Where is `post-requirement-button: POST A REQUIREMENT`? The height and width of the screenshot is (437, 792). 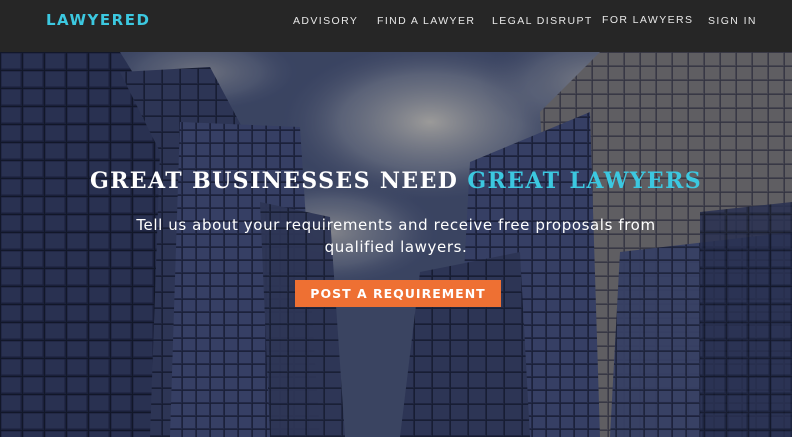 post-requirement-button: POST A REQUIREMENT is located at coordinates (398, 293).